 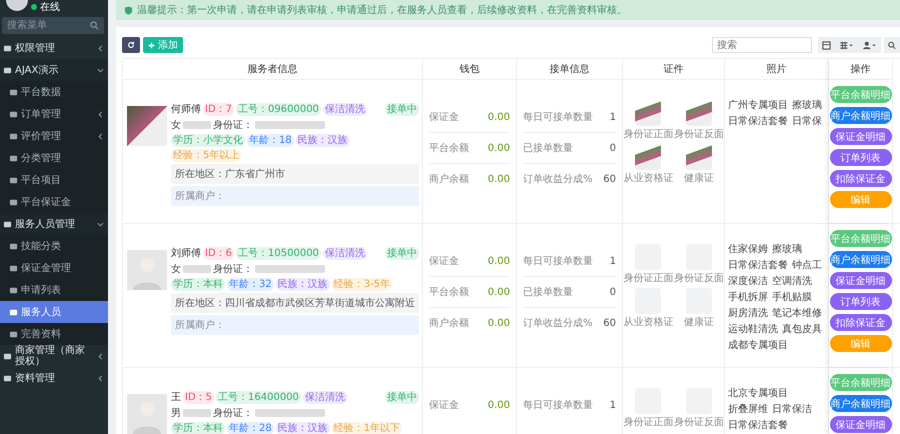 I want to click on project-label: 日常保, so click(x=807, y=121).